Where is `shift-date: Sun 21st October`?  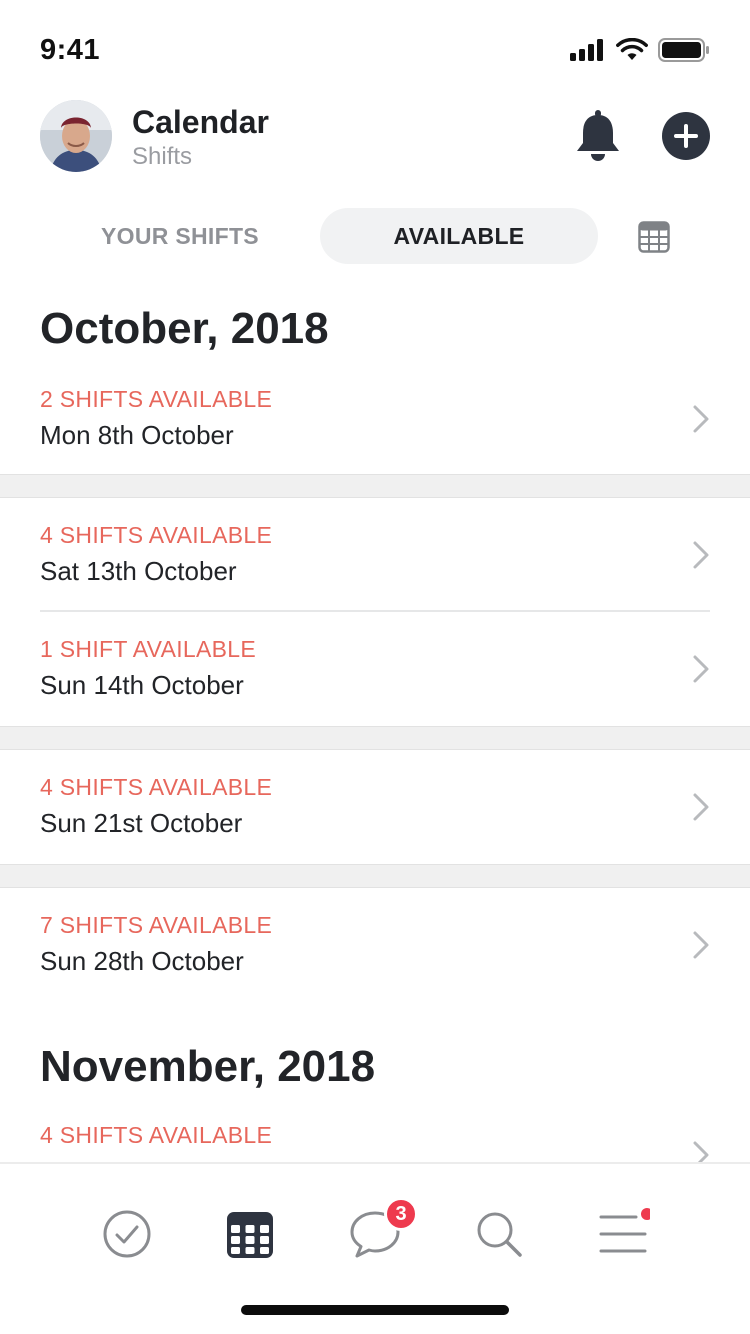 shift-date: Sun 21st October is located at coordinates (141, 823).